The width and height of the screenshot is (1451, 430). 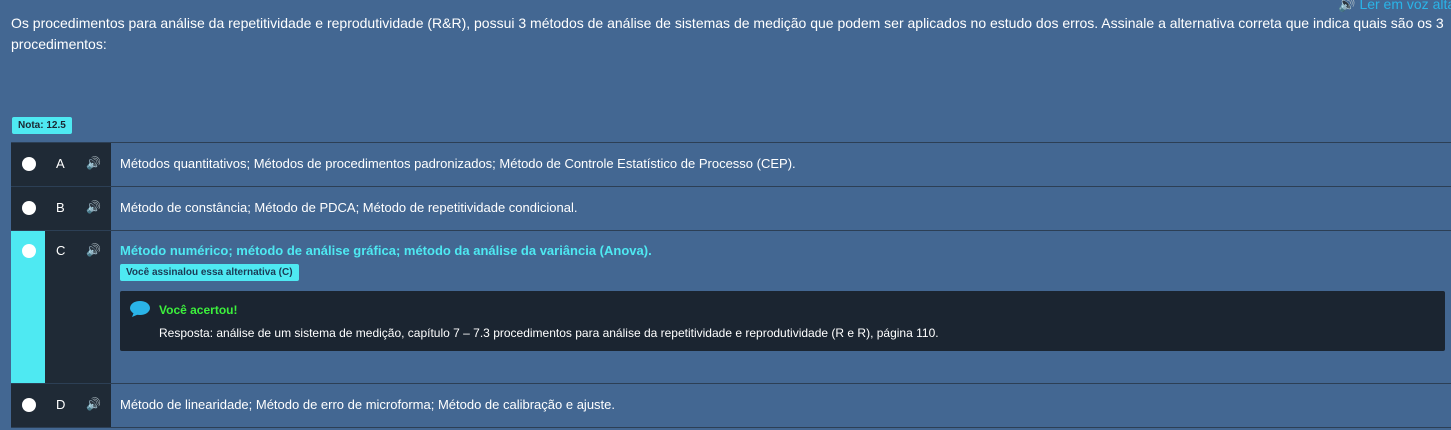 I want to click on selected-alternative-badge: Você assinalou essa alternativa (C), so click(x=209, y=272).